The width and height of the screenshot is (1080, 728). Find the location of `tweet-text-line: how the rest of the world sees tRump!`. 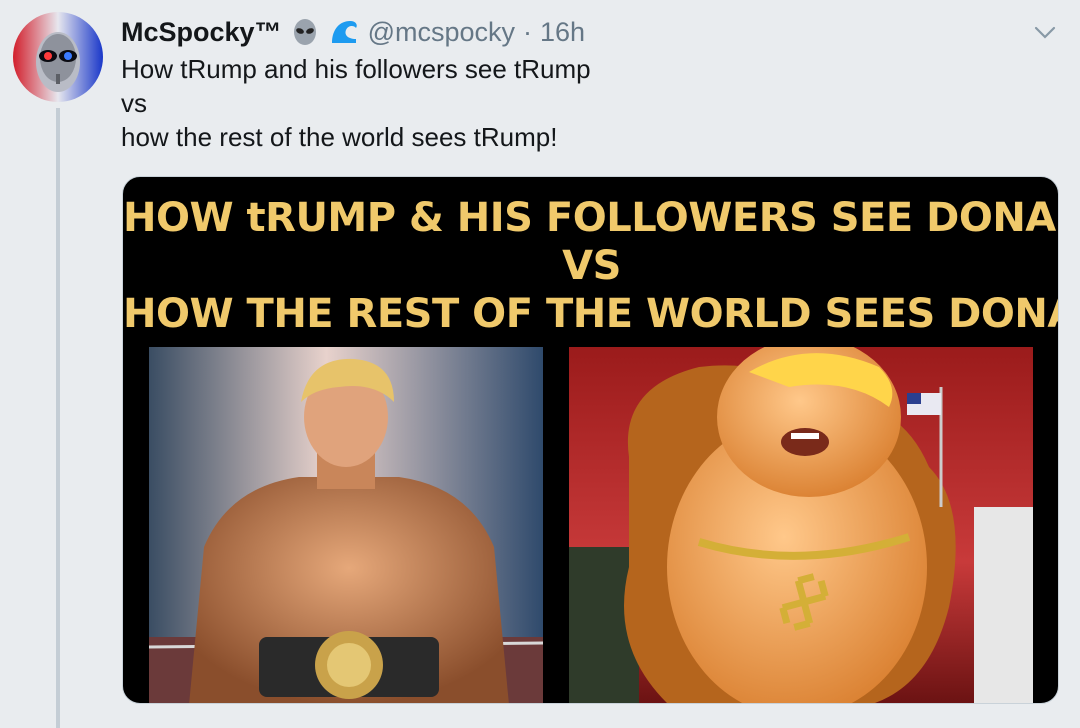

tweet-text-line: how the rest of the world sees tRump! is located at coordinates (339, 137).